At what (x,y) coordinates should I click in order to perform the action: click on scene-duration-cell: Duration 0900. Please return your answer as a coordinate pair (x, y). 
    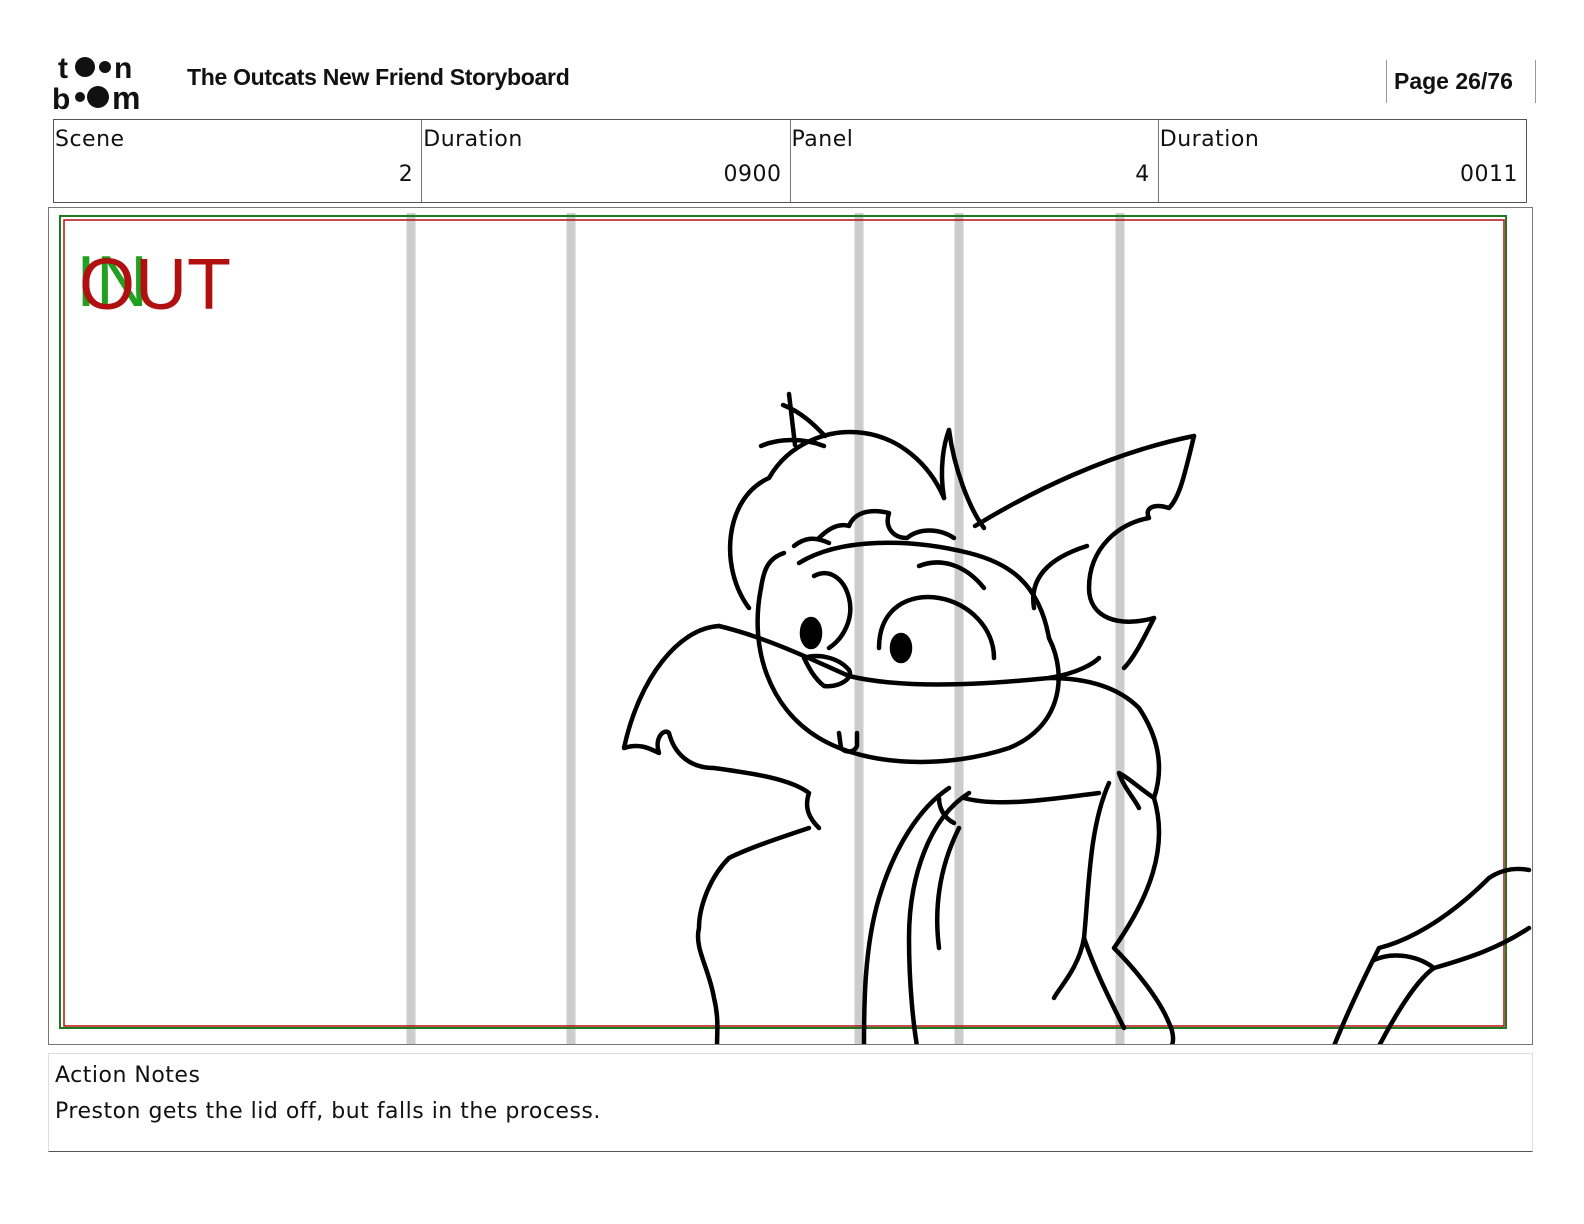
    Looking at the image, I should click on (606, 161).